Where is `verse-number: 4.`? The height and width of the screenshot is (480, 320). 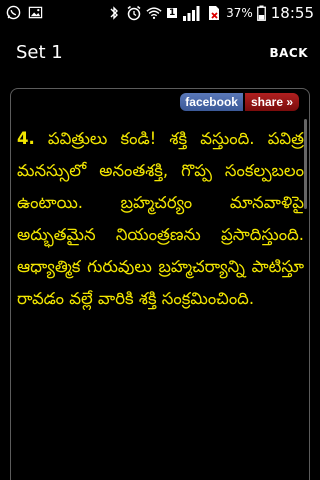
verse-number: 4. is located at coordinates (26, 138).